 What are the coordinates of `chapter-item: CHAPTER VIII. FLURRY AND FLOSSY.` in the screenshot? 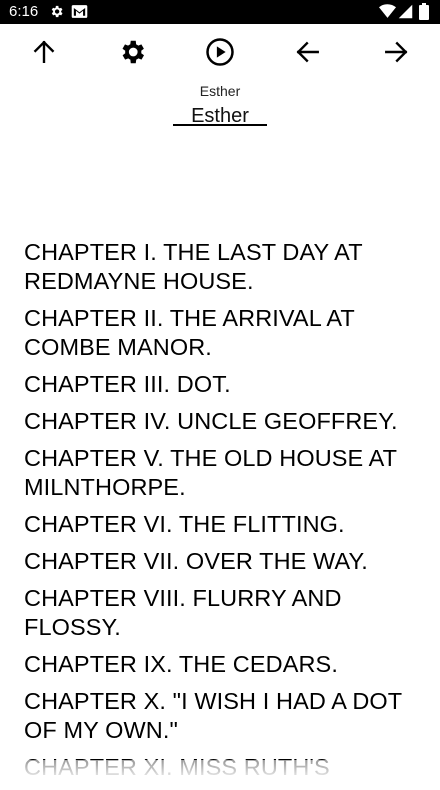 It's located at (224, 613).